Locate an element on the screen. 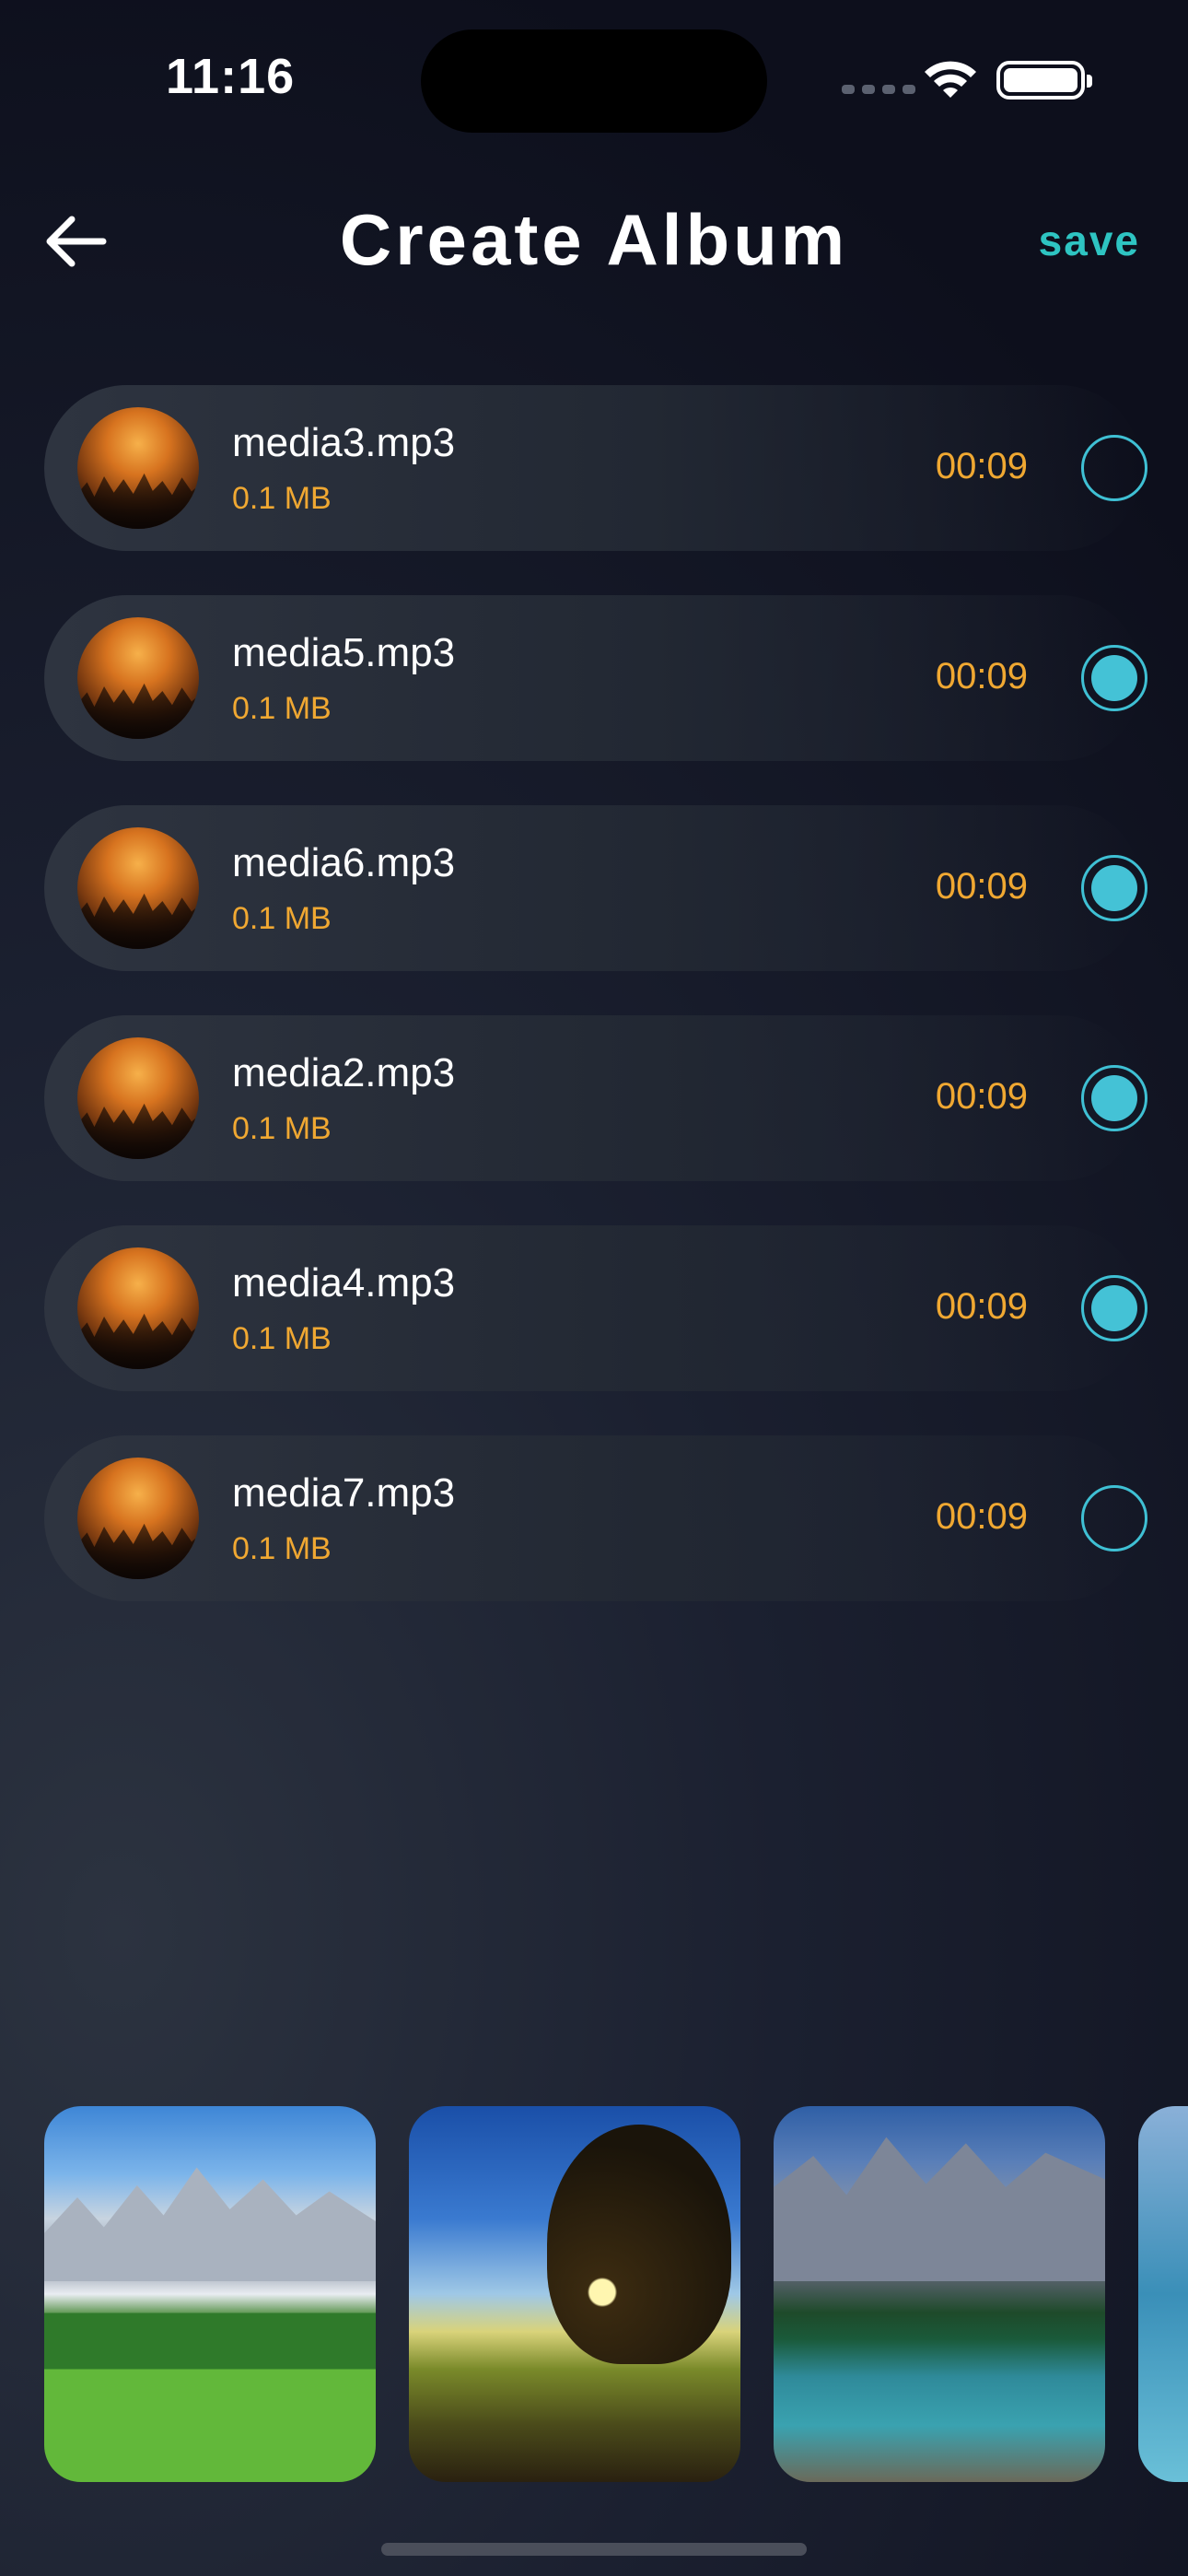 This screenshot has height=2576, width=1188. save-button: save is located at coordinates (1089, 240).